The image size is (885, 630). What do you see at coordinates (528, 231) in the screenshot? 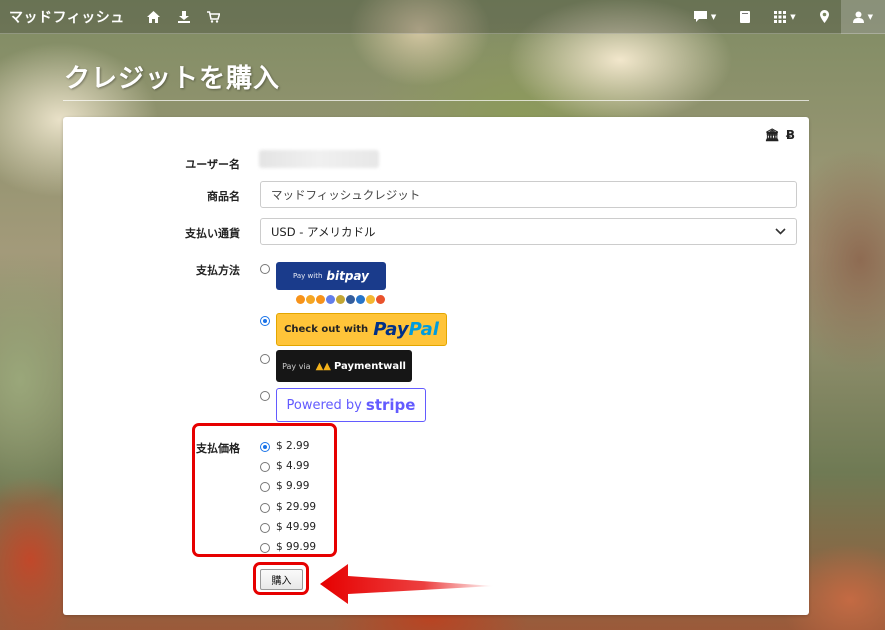
I see `currency-select: USD - アメリカドル` at bounding box center [528, 231].